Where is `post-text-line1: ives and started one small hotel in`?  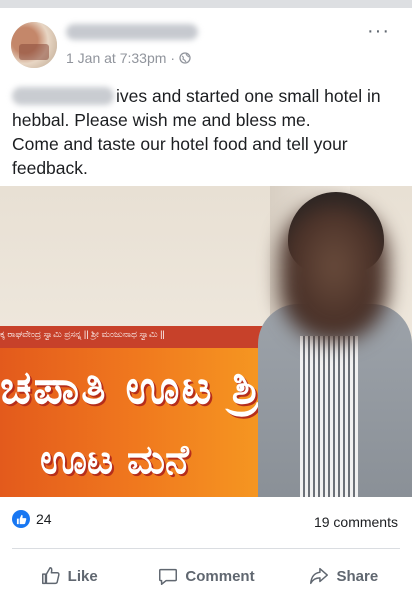
post-text-line1: ives and started one small hotel in is located at coordinates (248, 96).